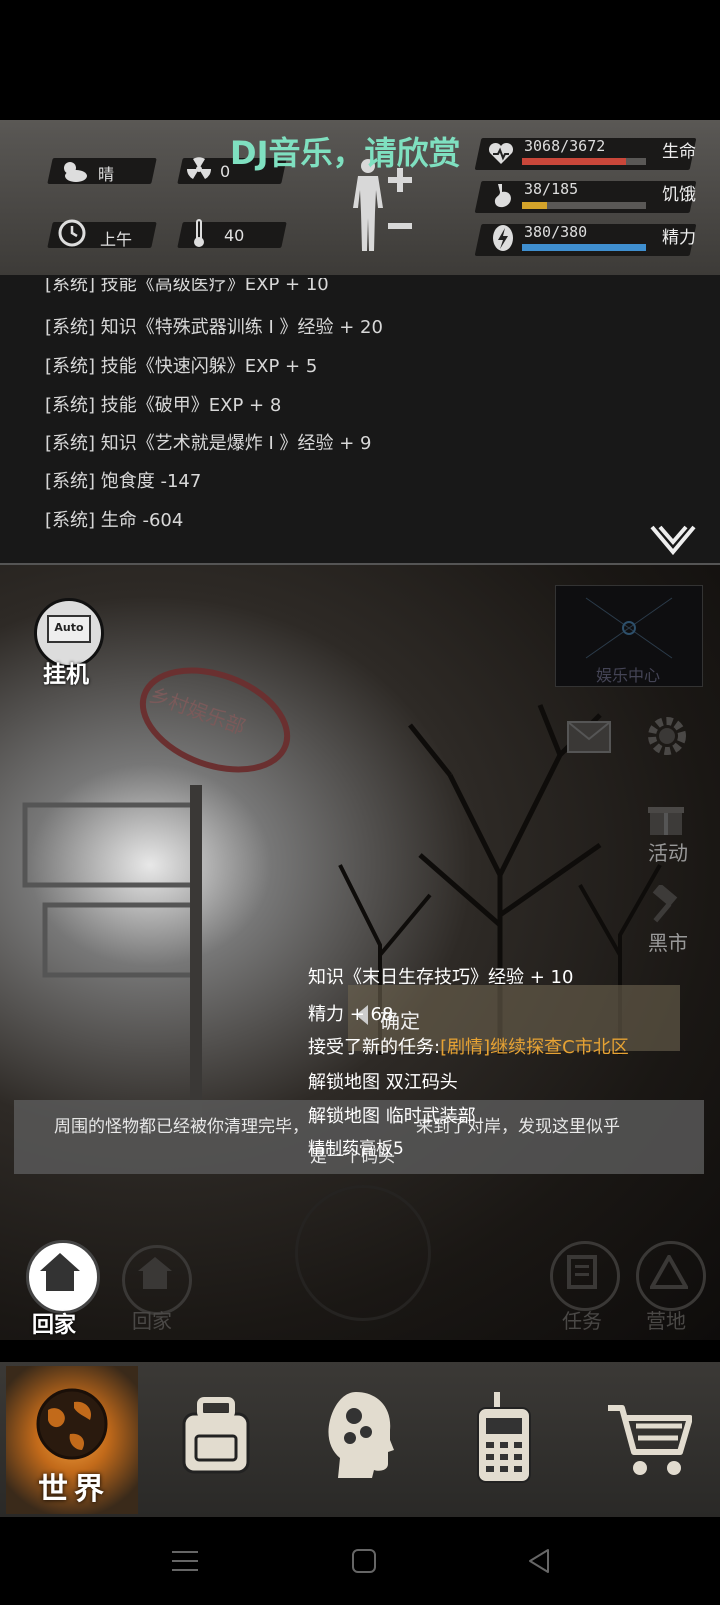 This screenshot has width=720, height=1605. What do you see at coordinates (666, 1319) in the screenshot?
I see `camp-label: 营地` at bounding box center [666, 1319].